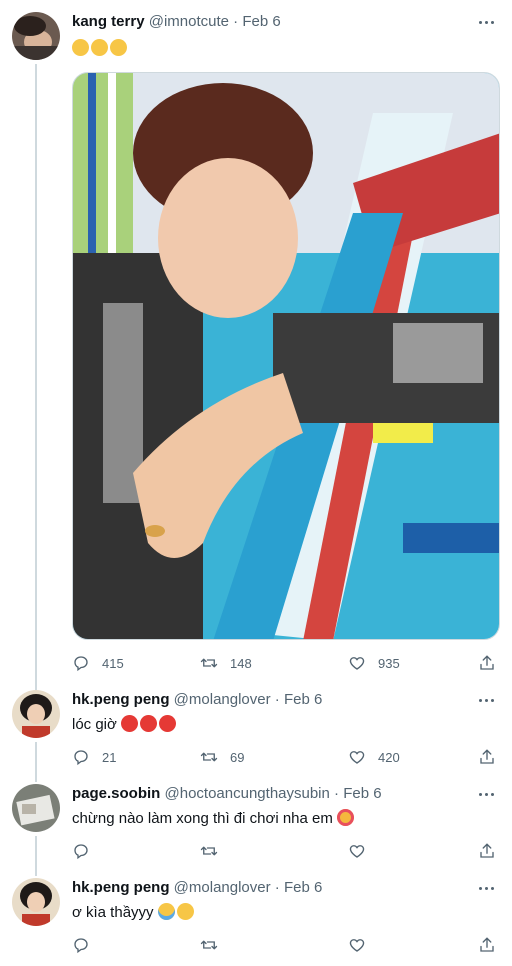  I want to click on display-name: kang terry, so click(108, 21).